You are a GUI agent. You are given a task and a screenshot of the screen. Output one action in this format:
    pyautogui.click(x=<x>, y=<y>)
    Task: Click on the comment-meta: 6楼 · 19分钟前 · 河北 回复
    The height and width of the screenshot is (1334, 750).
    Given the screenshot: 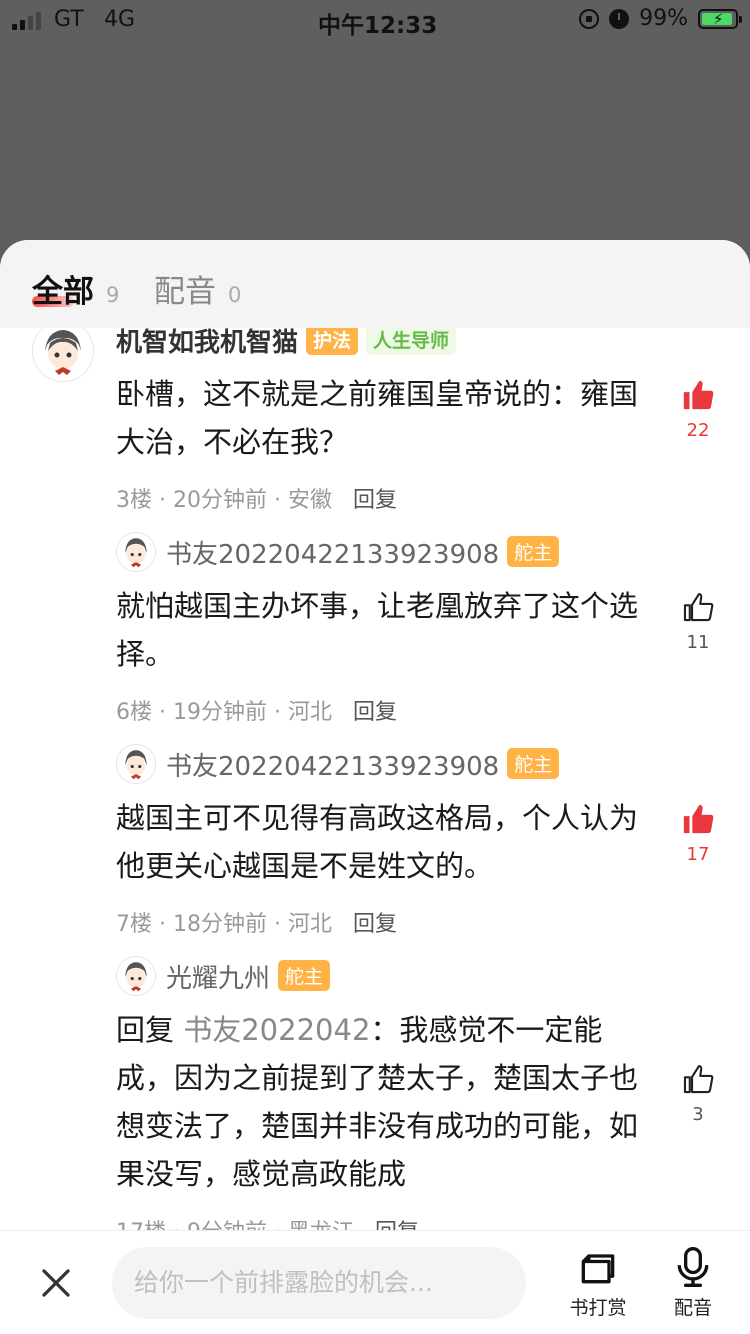 What is the action you would take?
    pyautogui.click(x=256, y=710)
    